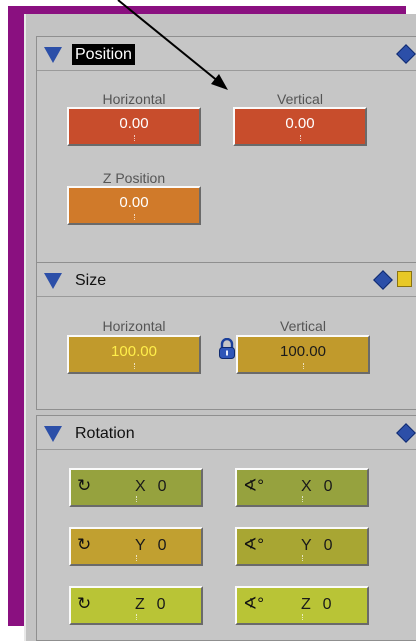 This screenshot has width=416, height=641. Describe the element at coordinates (162, 486) in the screenshot. I see `rotate-x-value: 0` at that location.